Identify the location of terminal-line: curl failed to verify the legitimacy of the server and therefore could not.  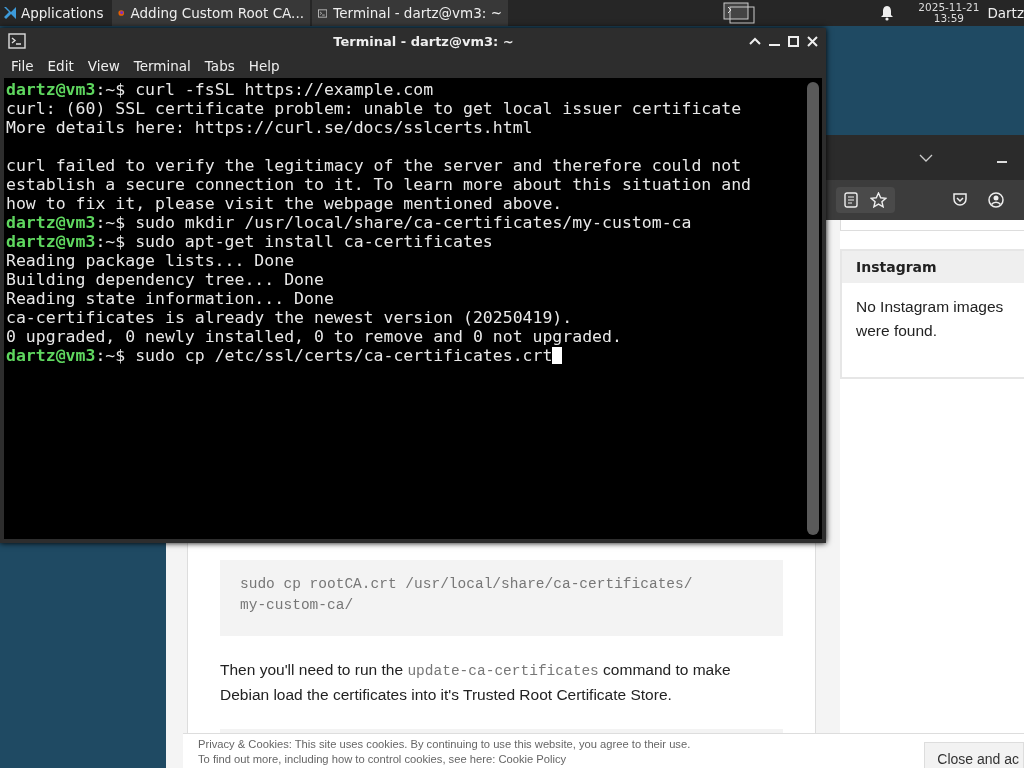
(374, 165).